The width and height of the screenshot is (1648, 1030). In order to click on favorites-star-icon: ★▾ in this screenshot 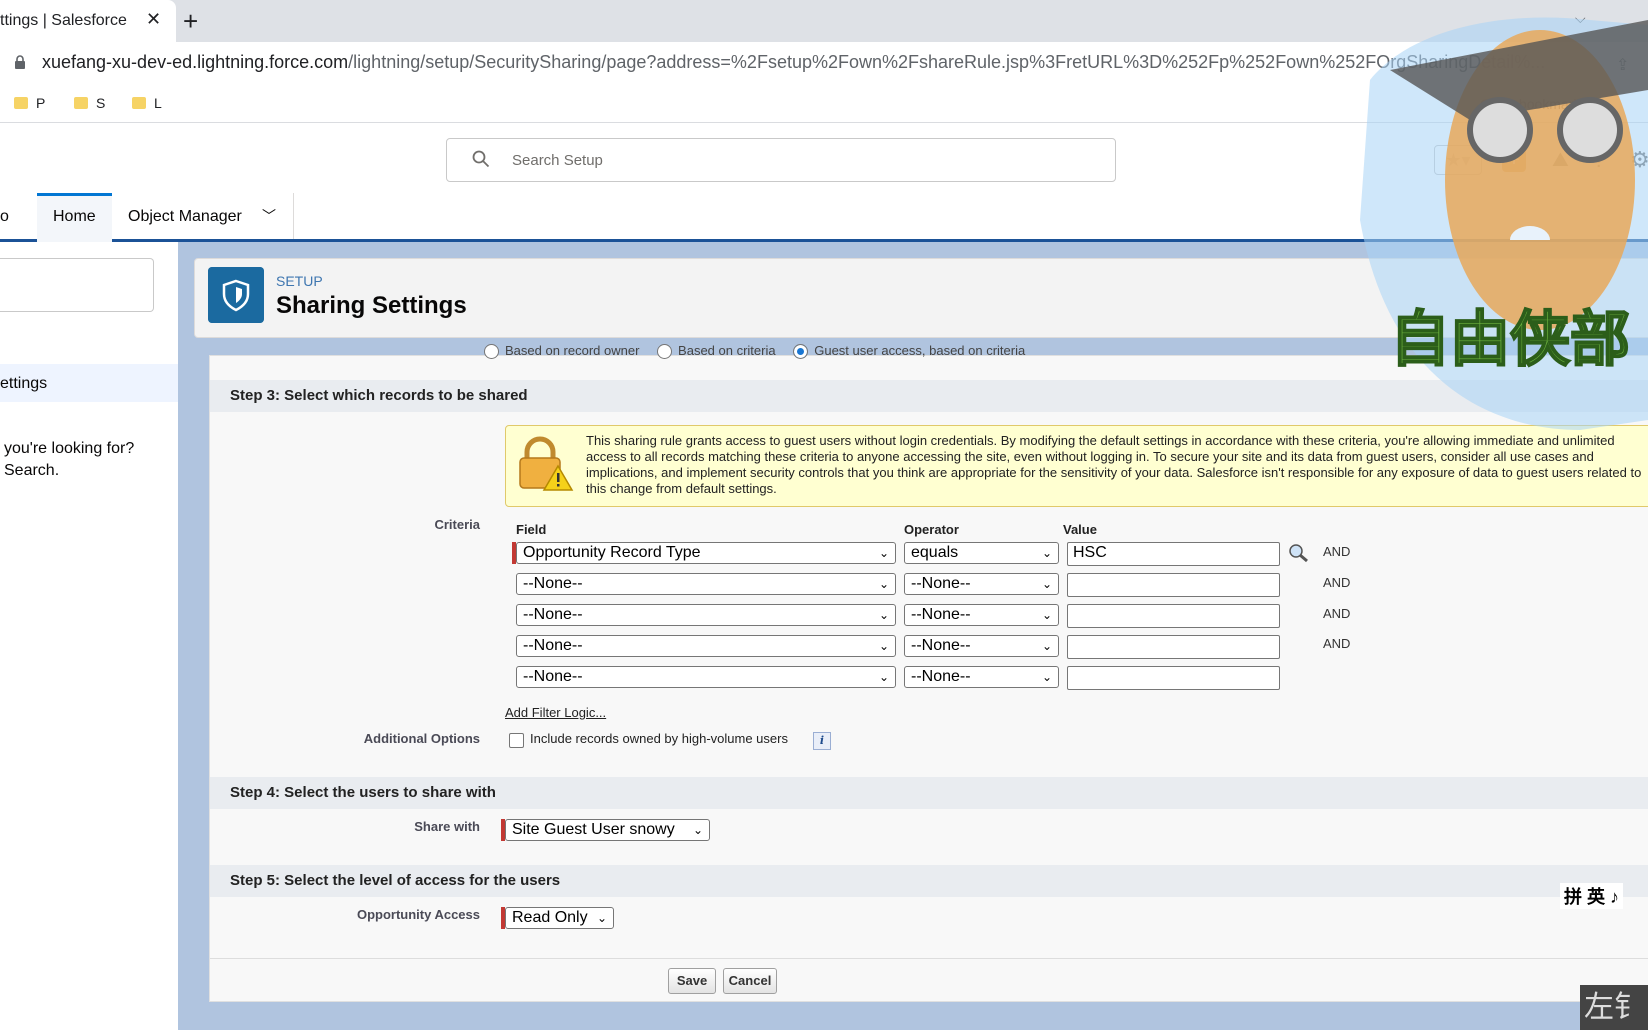, I will do `click(1458, 160)`.